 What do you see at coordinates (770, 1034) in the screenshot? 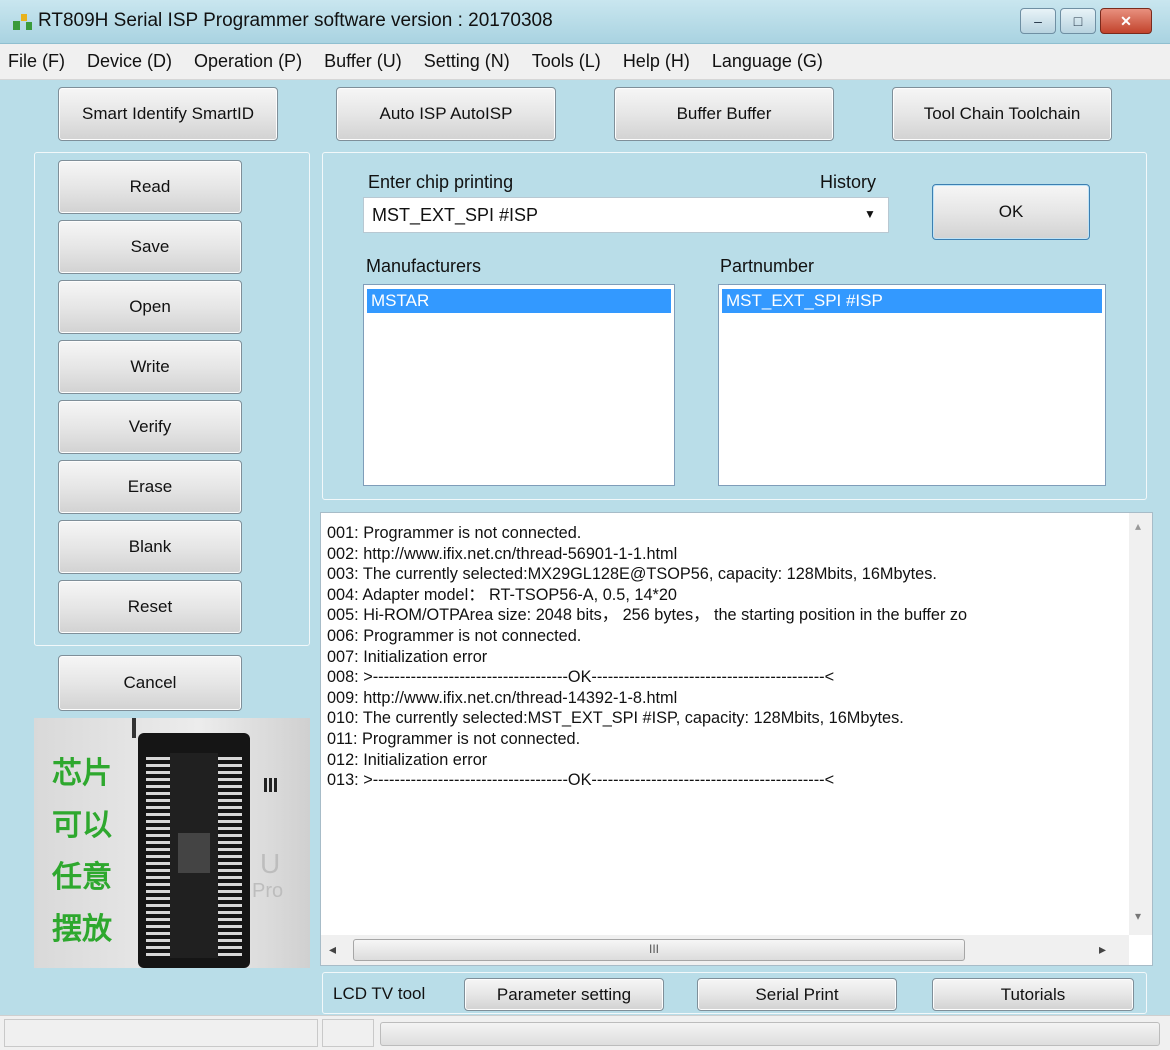
I see `progress-bar` at bounding box center [770, 1034].